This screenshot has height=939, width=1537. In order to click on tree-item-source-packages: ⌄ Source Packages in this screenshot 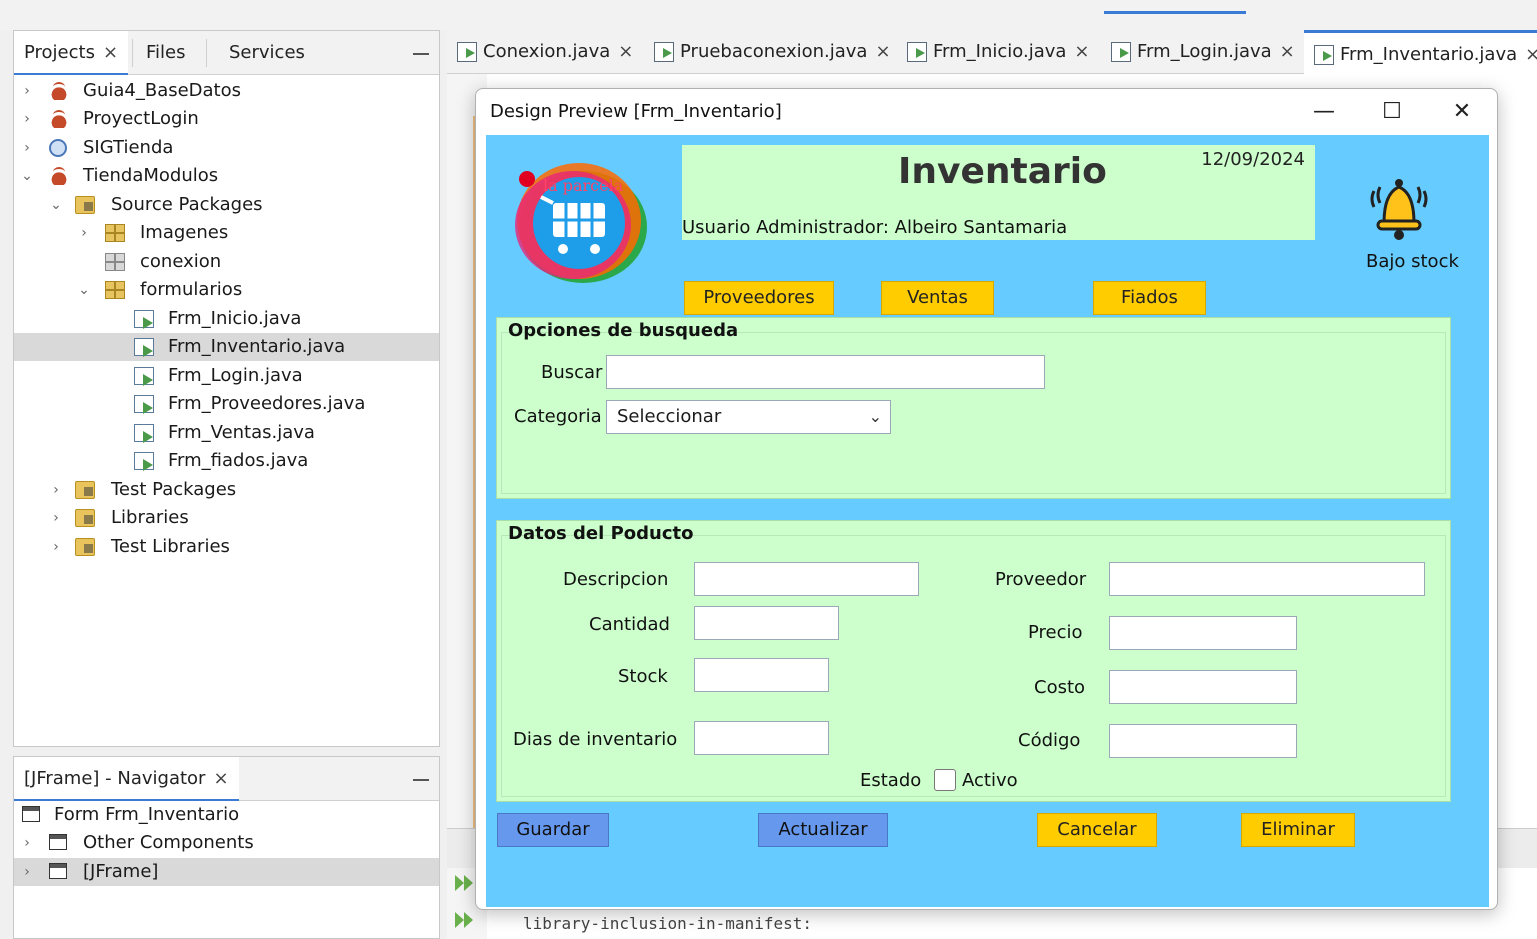, I will do `click(226, 205)`.